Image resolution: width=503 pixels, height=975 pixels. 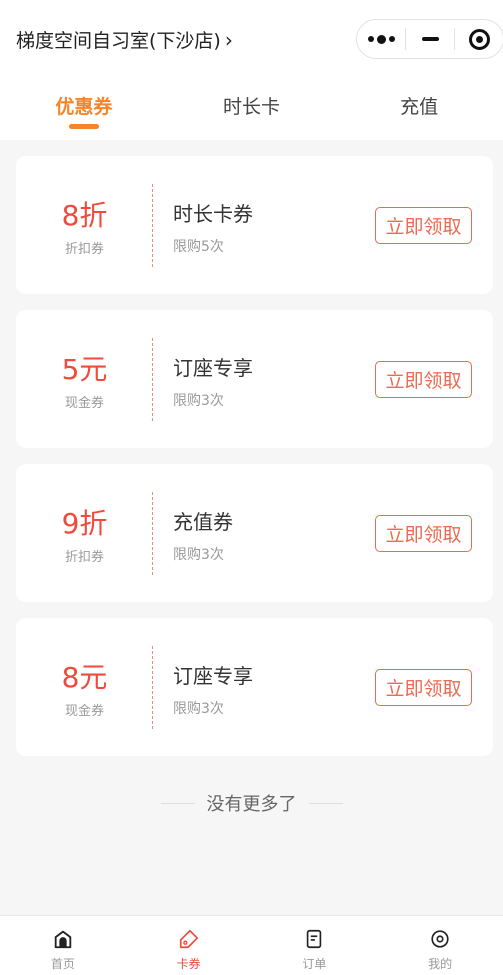 I want to click on list-end-note: 没有更多了, so click(x=251, y=803).